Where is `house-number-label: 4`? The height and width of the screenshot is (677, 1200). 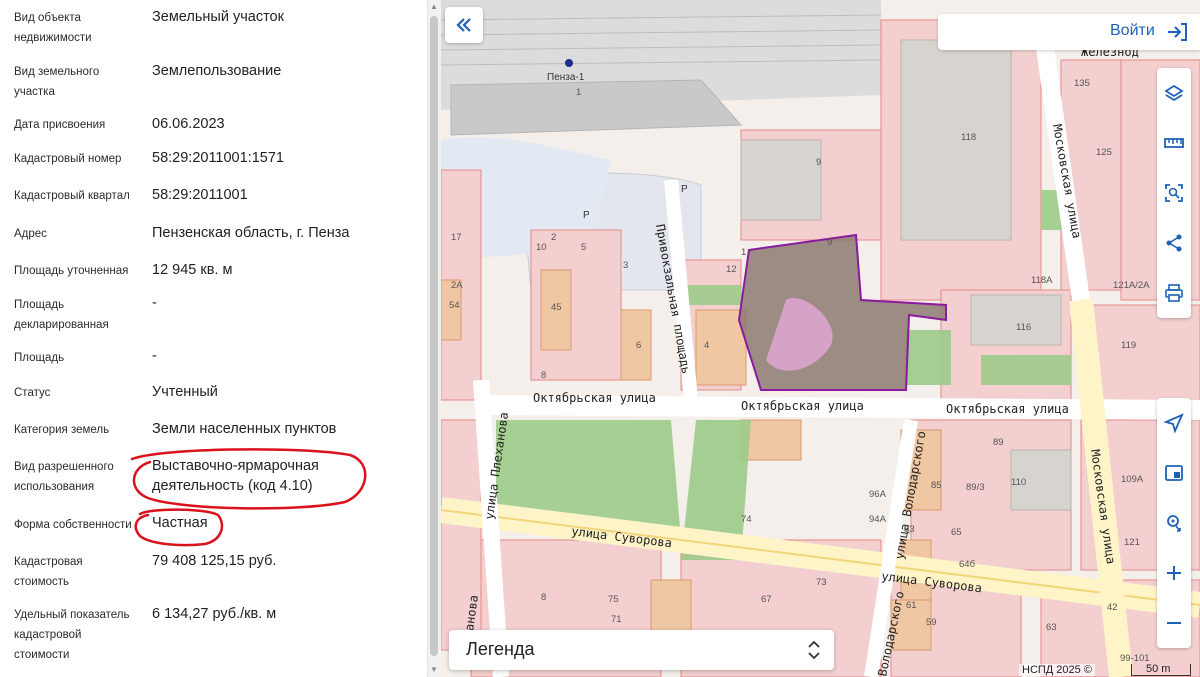 house-number-label: 4 is located at coordinates (706, 345).